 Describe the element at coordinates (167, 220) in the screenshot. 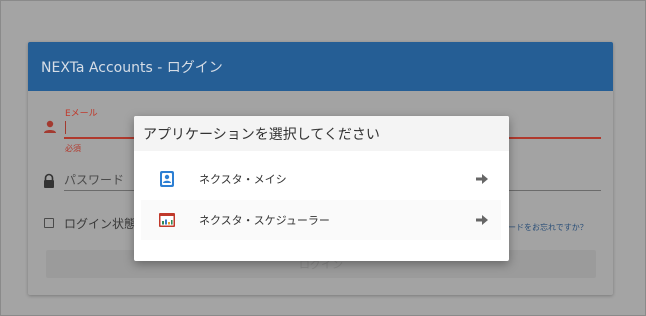

I see `scheduler-calendar-icon` at that location.